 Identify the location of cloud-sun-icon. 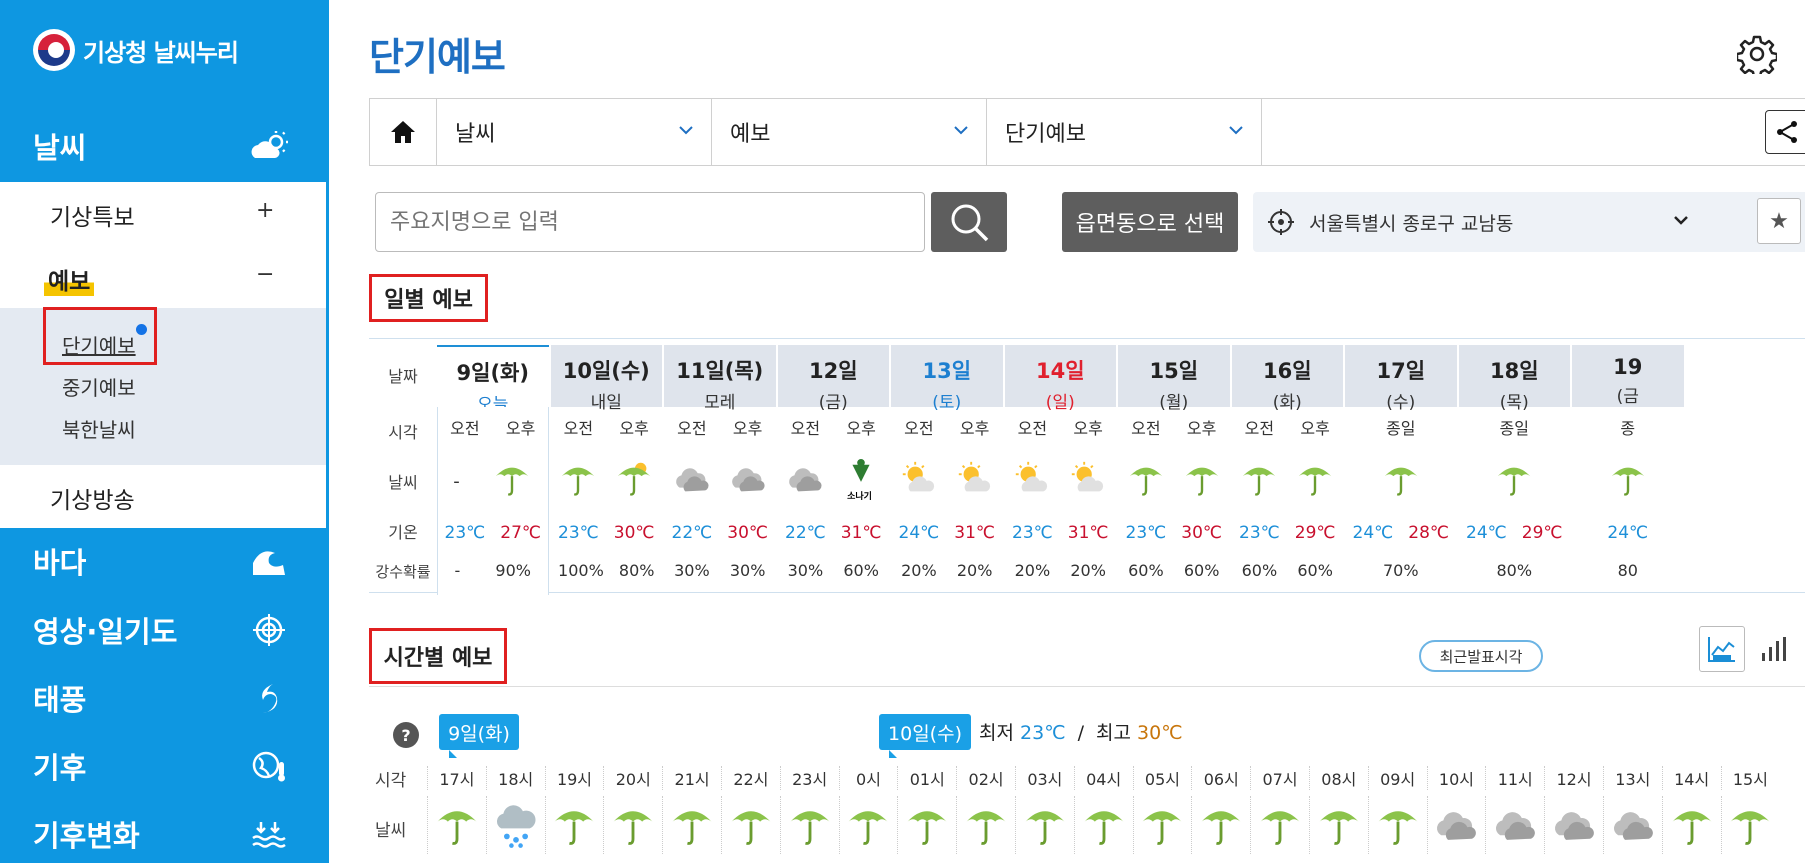
(269, 144).